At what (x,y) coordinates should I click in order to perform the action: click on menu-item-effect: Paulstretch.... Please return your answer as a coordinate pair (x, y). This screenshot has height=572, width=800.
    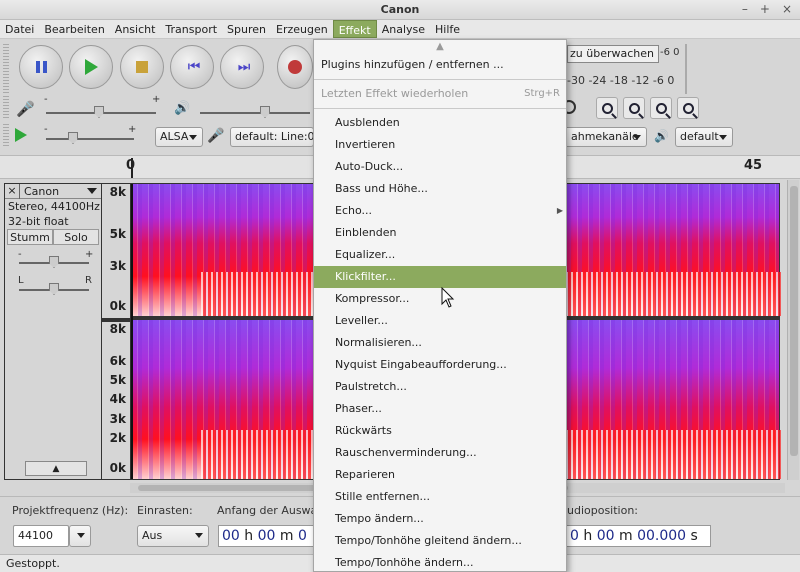
    Looking at the image, I should click on (440, 387).